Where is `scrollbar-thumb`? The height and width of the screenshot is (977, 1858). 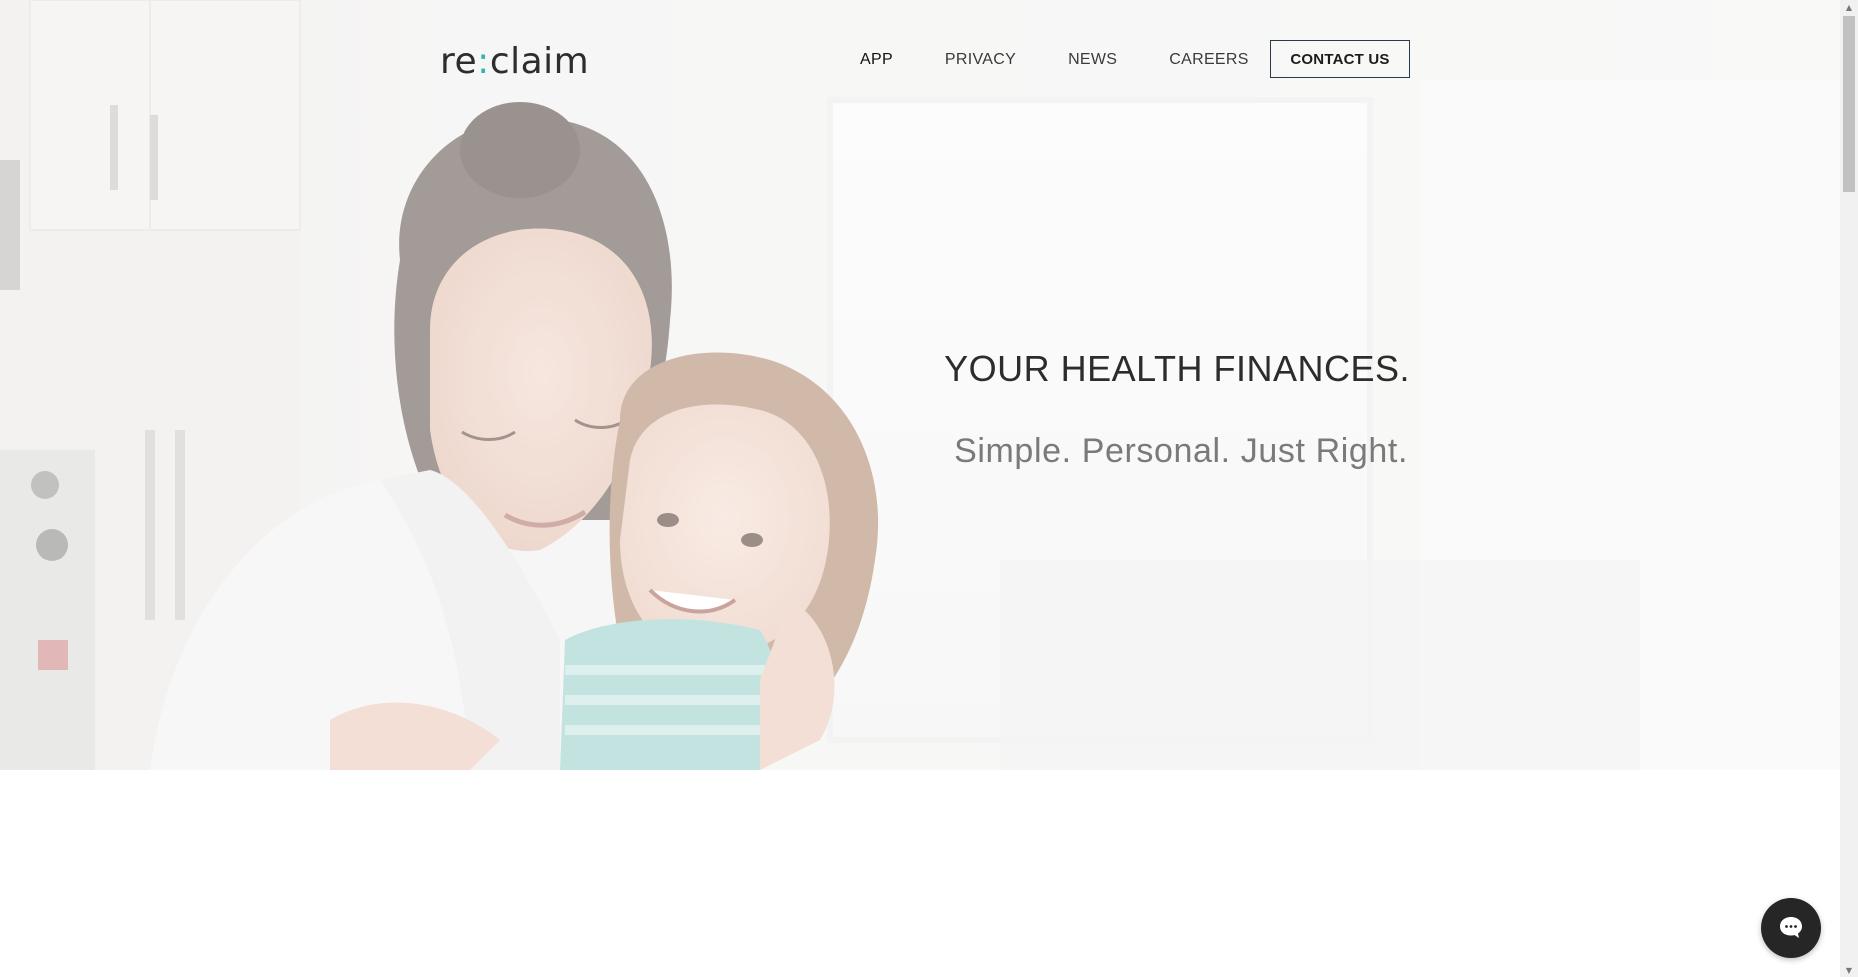 scrollbar-thumb is located at coordinates (1849, 104).